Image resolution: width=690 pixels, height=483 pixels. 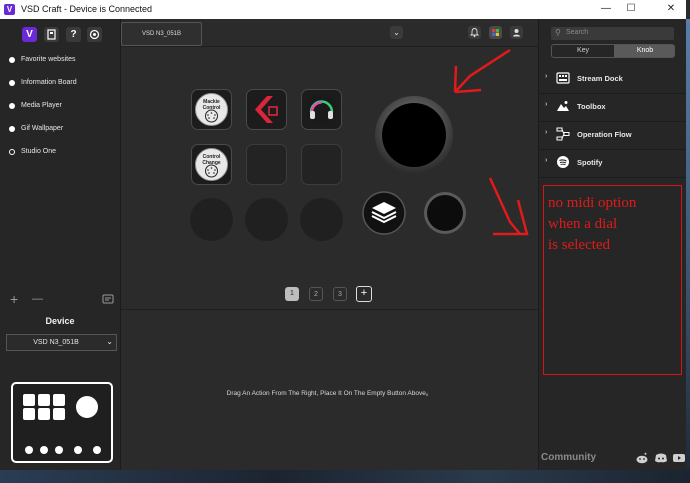 I want to click on reddit-icon, so click(x=642, y=459).